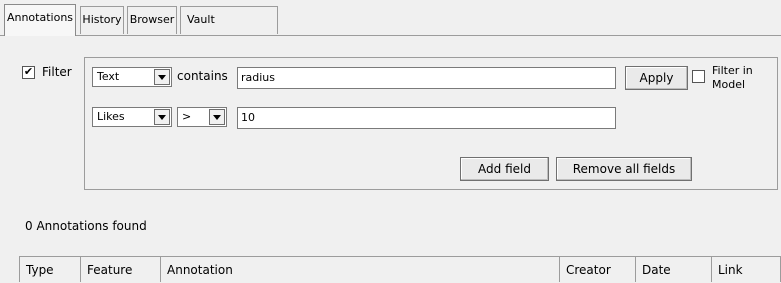  I want to click on filter-in-model-label-line2: Model, so click(729, 84).